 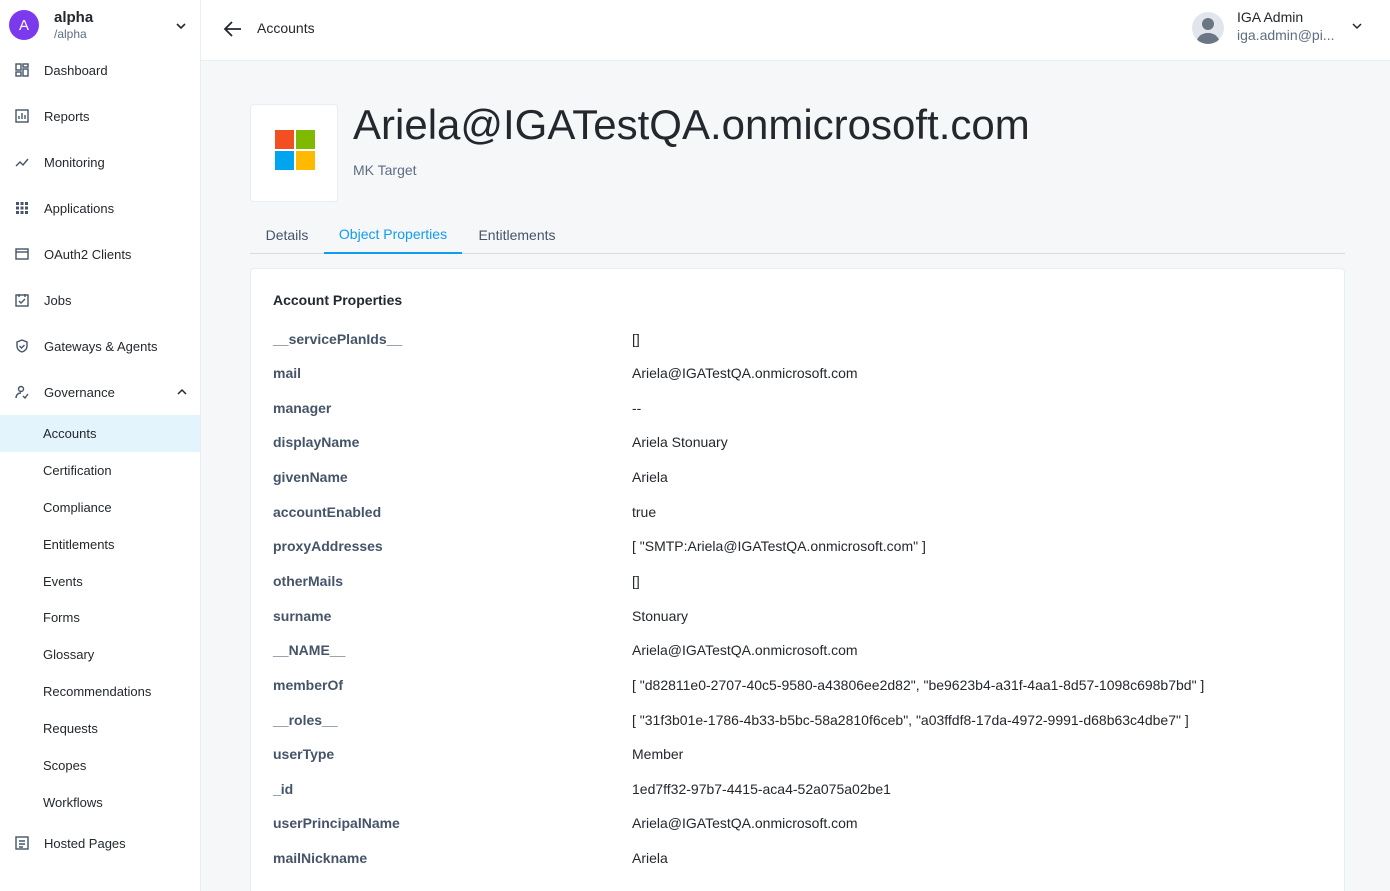 What do you see at coordinates (100, 581) in the screenshot?
I see `sidebar-item-events: Events` at bounding box center [100, 581].